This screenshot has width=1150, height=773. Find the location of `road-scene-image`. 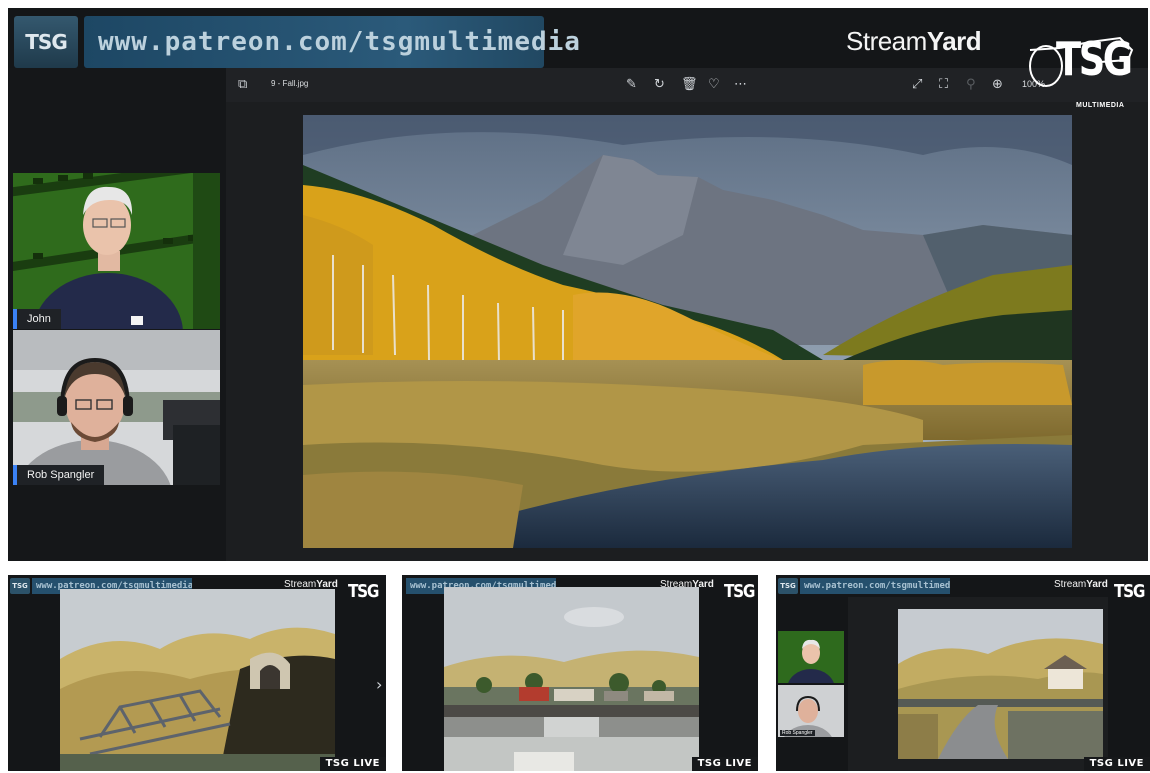

road-scene-image is located at coordinates (1000, 684).